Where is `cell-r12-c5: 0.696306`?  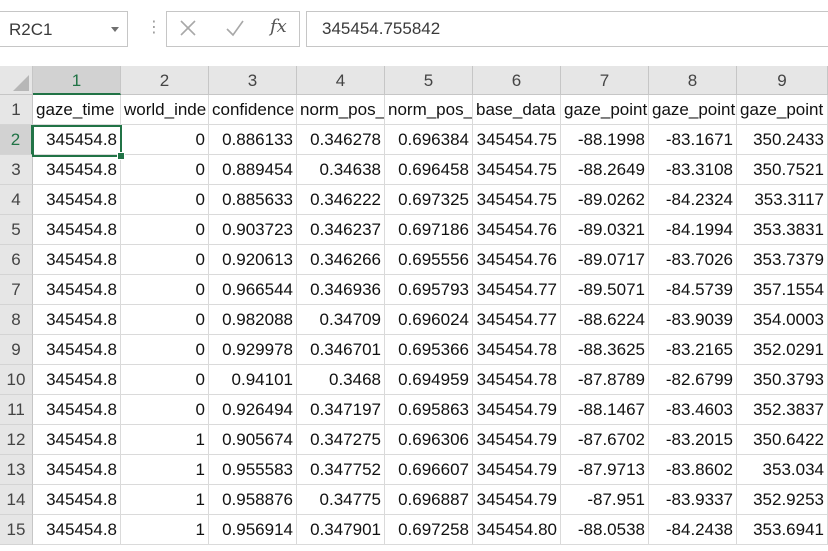 cell-r12-c5: 0.696306 is located at coordinates (429, 440).